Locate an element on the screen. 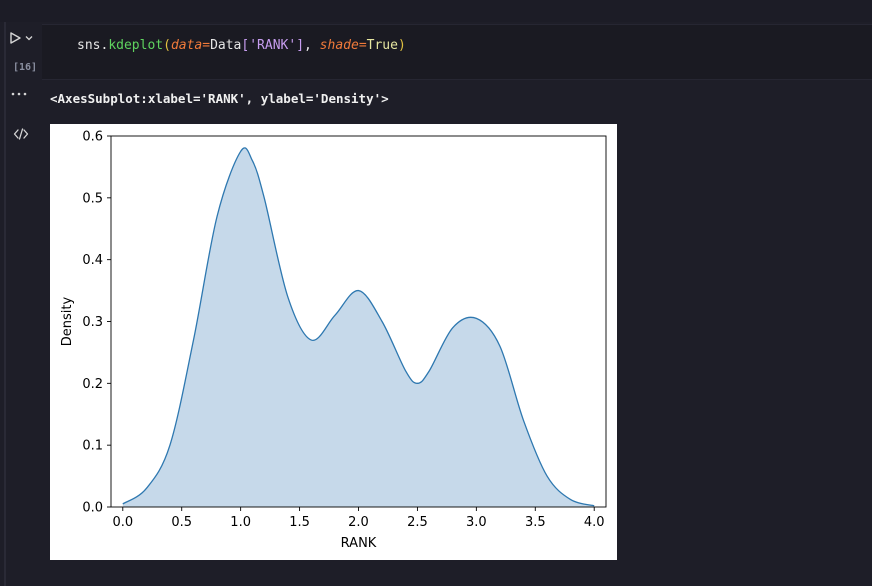 This screenshot has width=872, height=586. x-axis-label: RANK is located at coordinates (359, 543).